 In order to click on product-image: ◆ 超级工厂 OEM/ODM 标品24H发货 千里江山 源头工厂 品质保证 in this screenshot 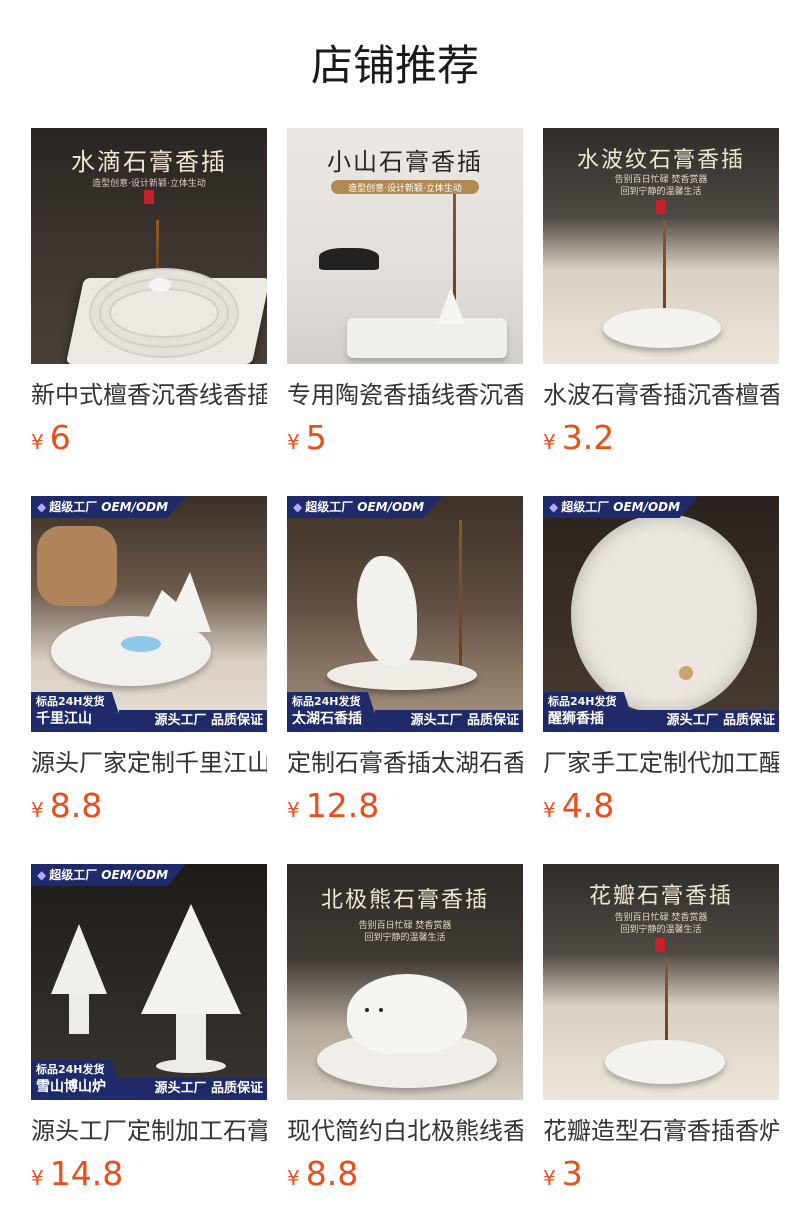, I will do `click(149, 614)`.